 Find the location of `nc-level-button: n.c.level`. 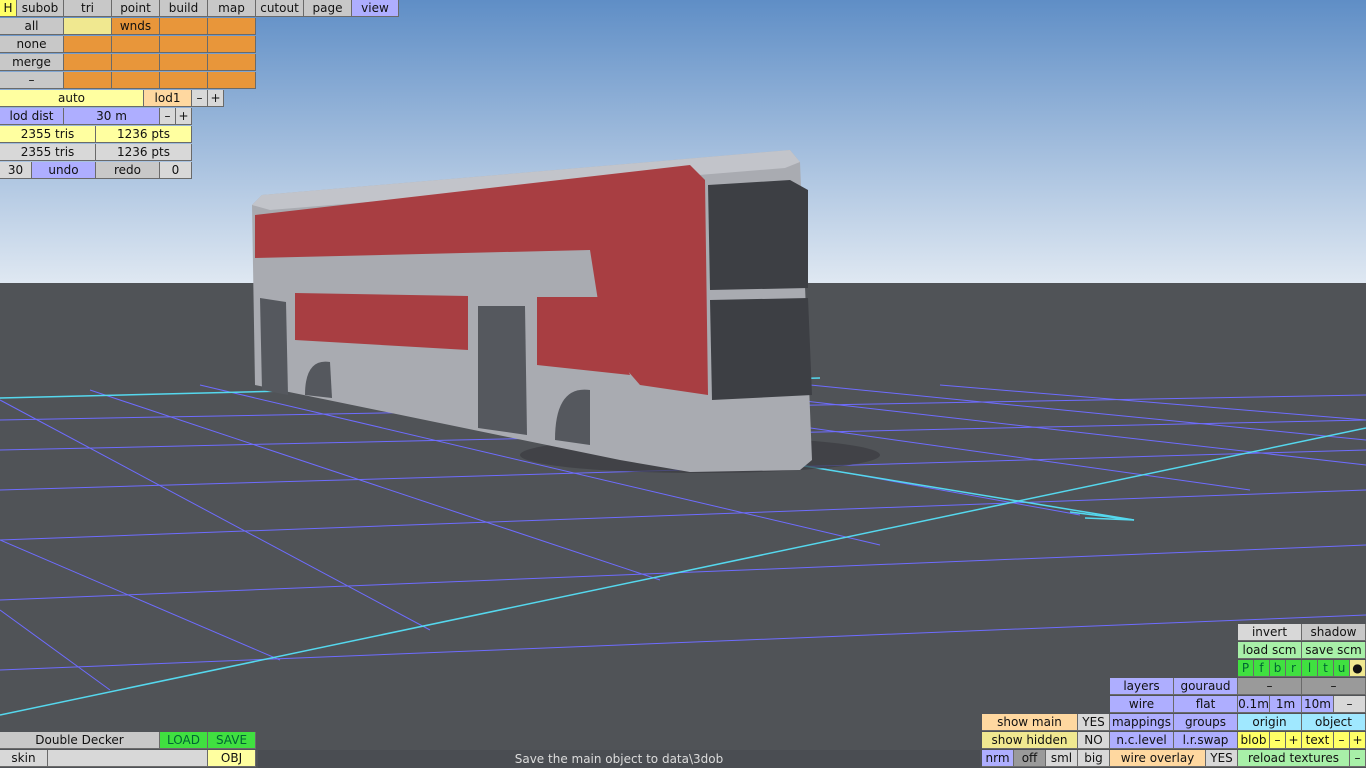

nc-level-button: n.c.level is located at coordinates (1142, 740).